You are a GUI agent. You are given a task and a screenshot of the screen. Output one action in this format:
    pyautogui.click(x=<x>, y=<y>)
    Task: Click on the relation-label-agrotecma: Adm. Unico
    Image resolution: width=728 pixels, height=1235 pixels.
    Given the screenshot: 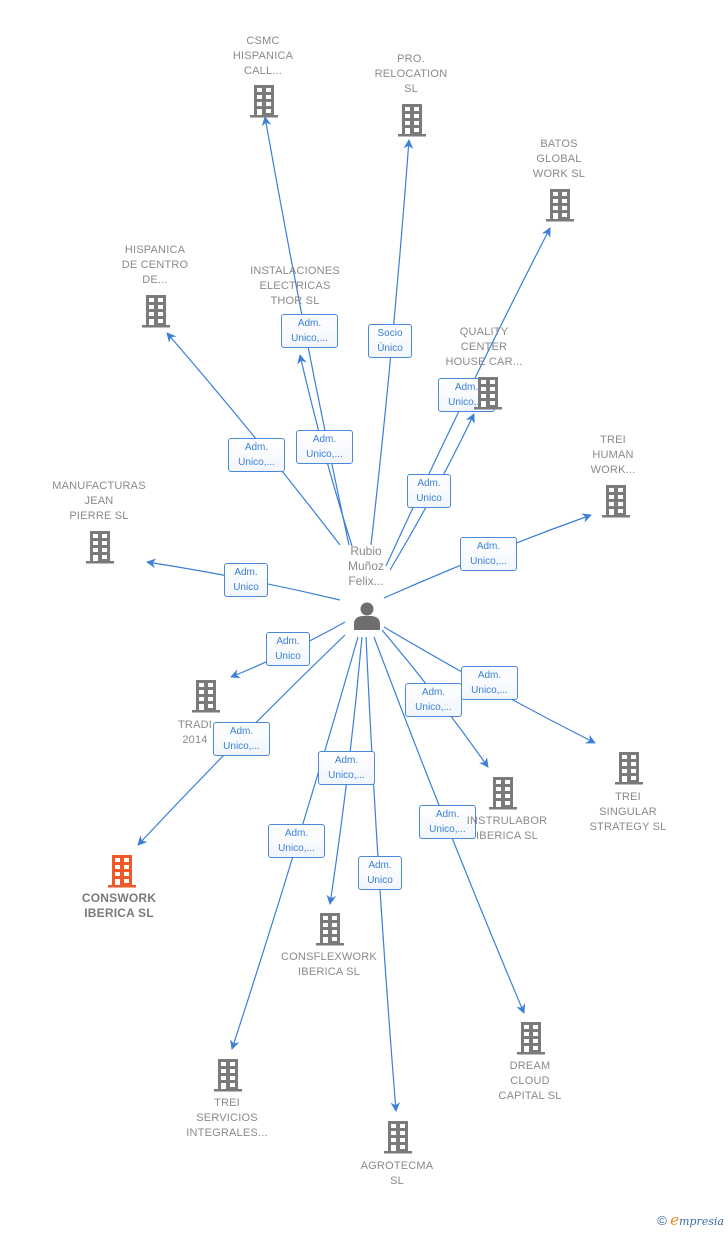 What is the action you would take?
    pyautogui.click(x=380, y=873)
    